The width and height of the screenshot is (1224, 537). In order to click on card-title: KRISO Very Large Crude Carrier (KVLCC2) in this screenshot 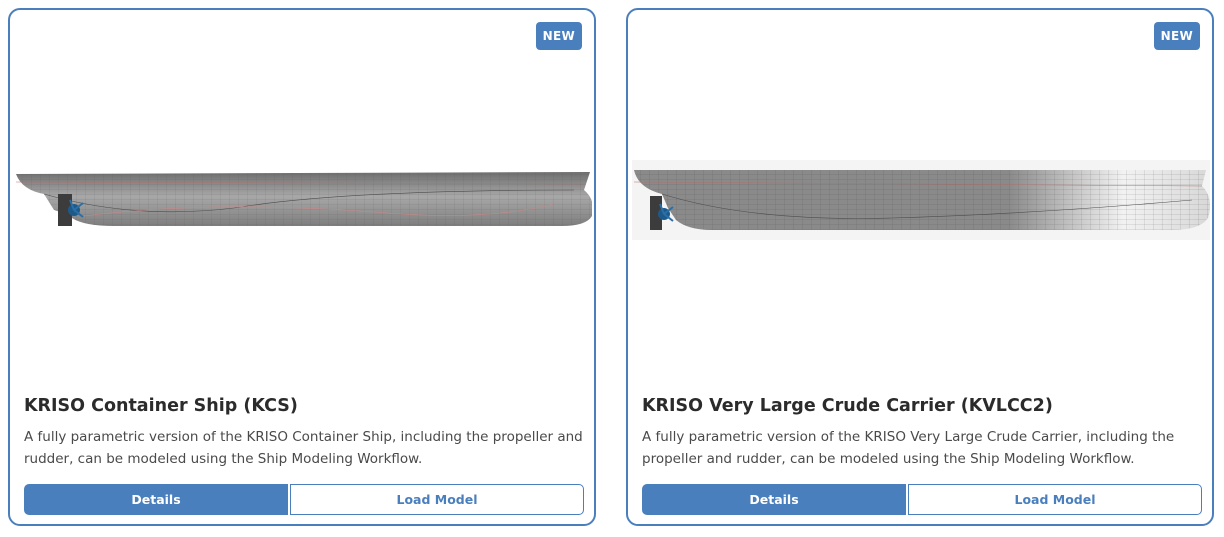, I will do `click(847, 406)`.